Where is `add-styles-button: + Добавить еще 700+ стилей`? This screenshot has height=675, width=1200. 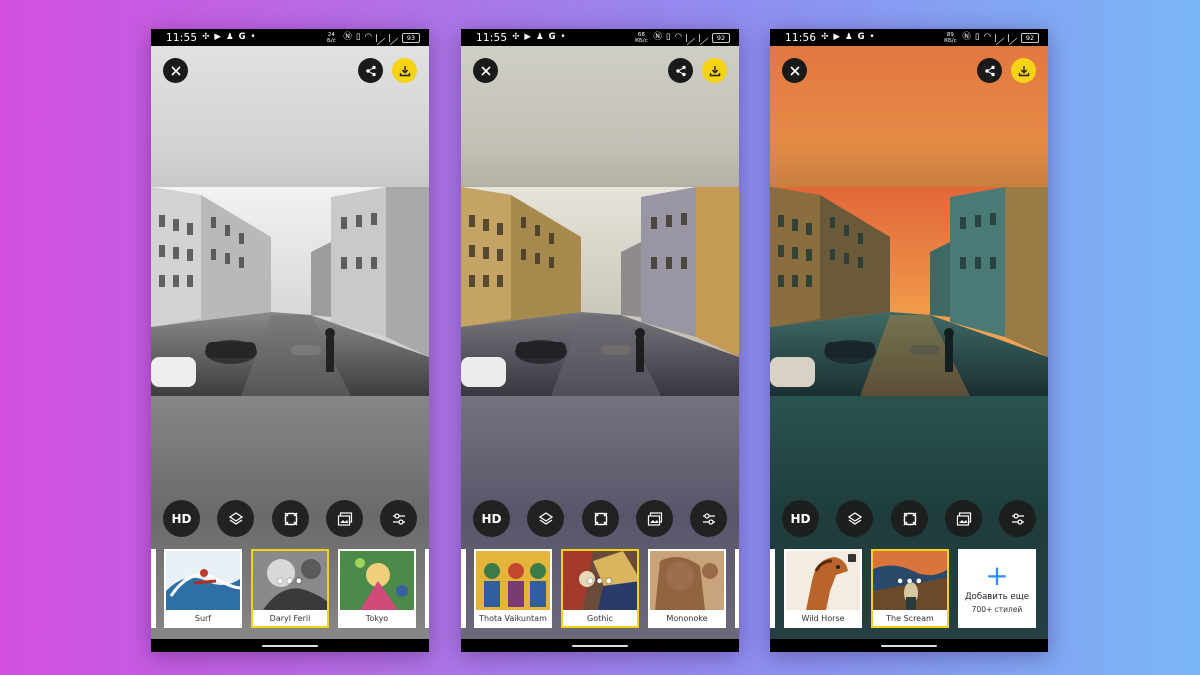 add-styles-button: + Добавить еще 700+ стилей is located at coordinates (997, 588).